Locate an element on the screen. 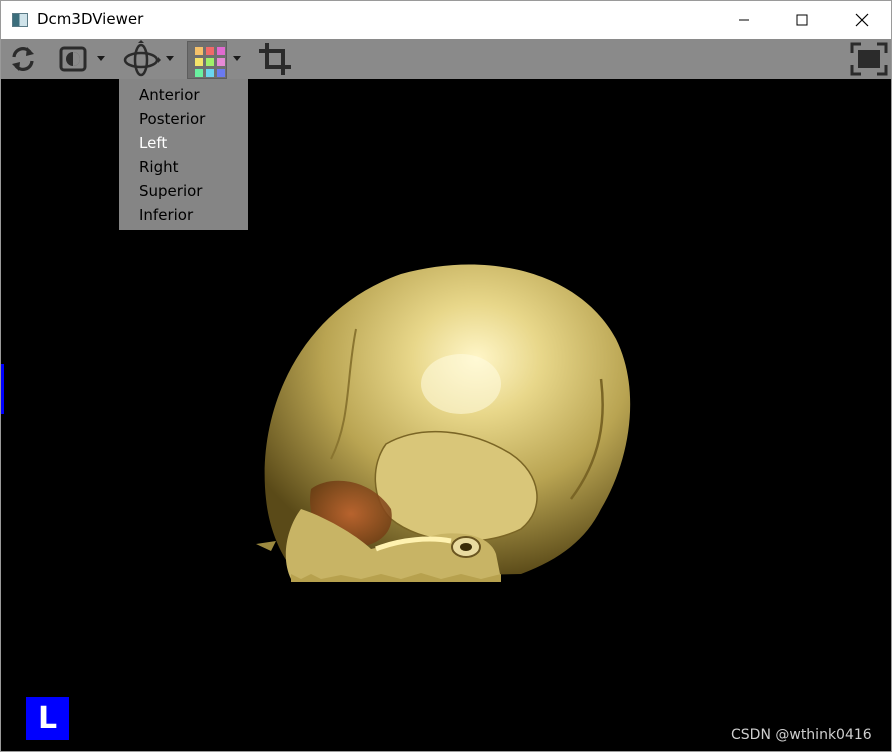 This screenshot has width=892, height=752. fullscreen-button is located at coordinates (869, 59).